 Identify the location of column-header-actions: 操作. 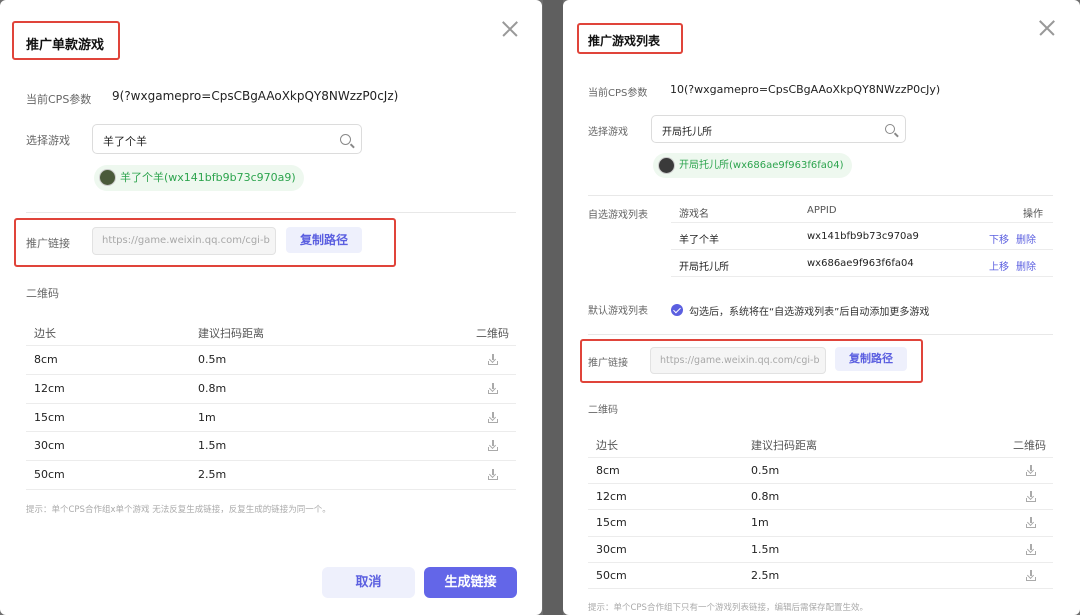
(1033, 214).